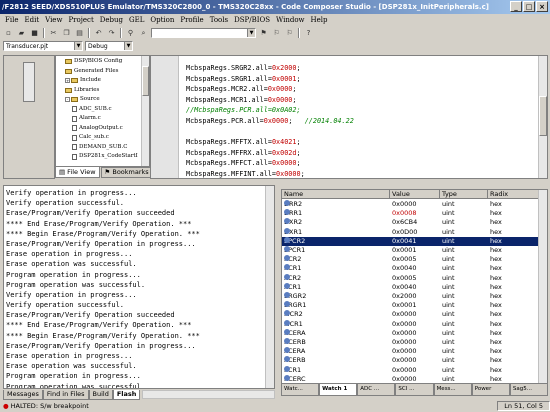 The image size is (550, 412). What do you see at coordinates (270, 142) in the screenshot?
I see `code-line: McbspaRegs.MFFTX.all=0x4021;` at bounding box center [270, 142].